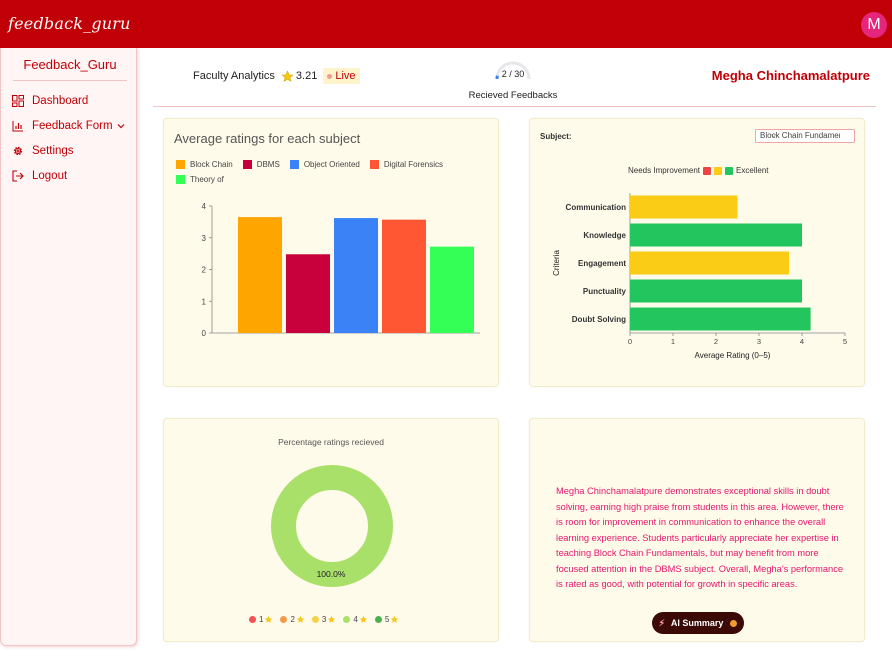 The image size is (892, 663). What do you see at coordinates (599, 319) in the screenshot?
I see `y-tick-label: Doubt Solving` at bounding box center [599, 319].